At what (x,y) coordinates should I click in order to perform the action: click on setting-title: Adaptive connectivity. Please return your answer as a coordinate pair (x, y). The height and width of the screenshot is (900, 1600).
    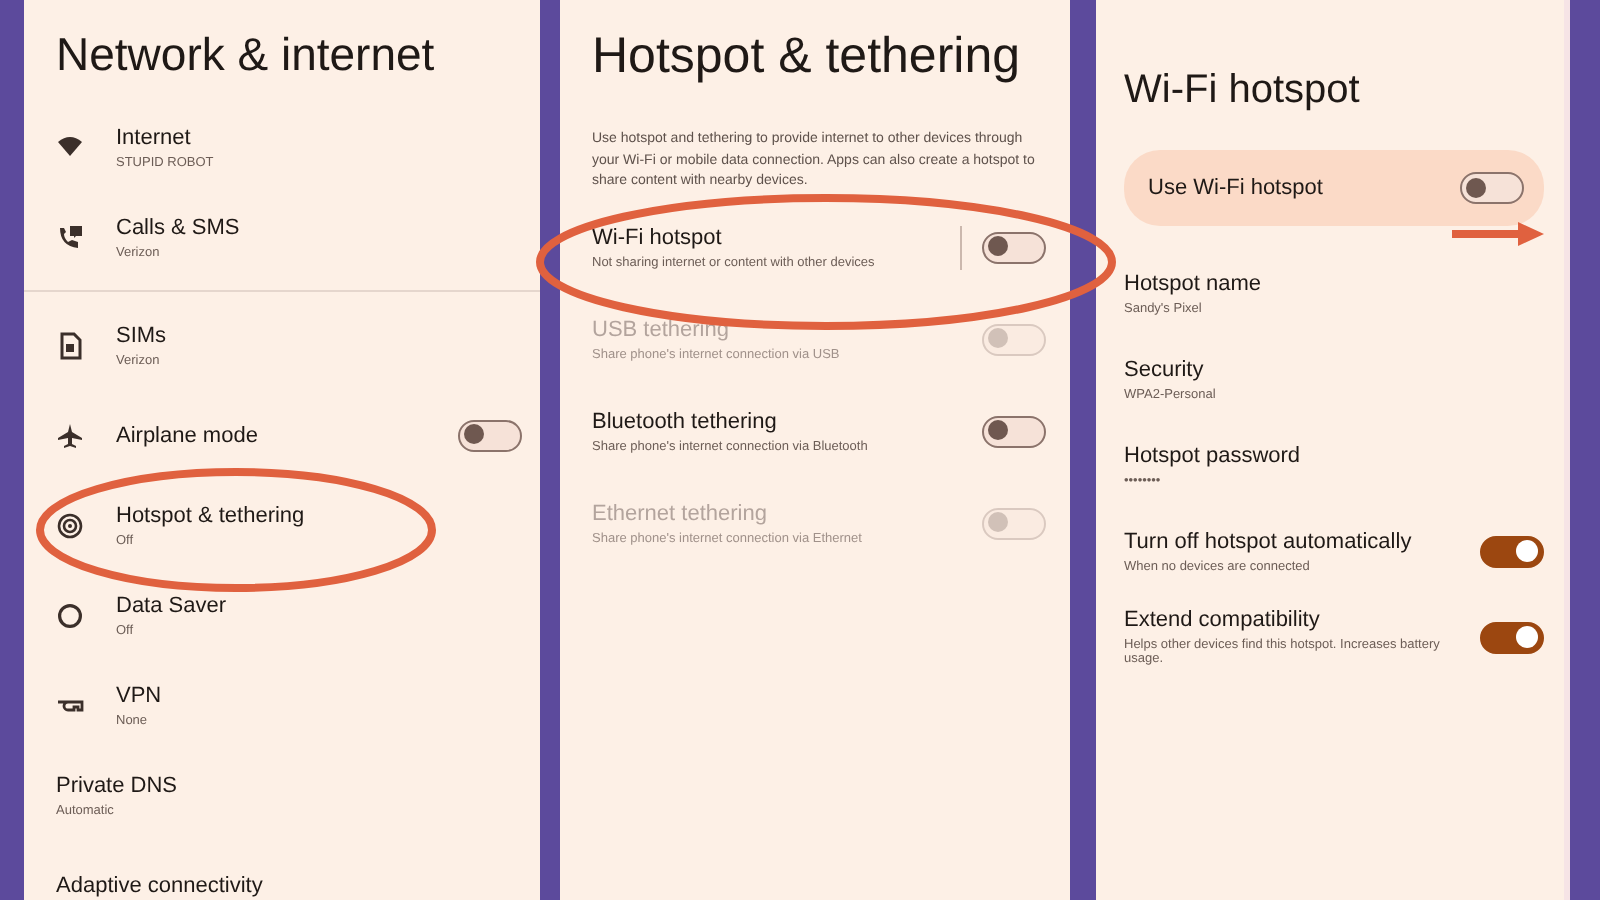
    Looking at the image, I should click on (160, 885).